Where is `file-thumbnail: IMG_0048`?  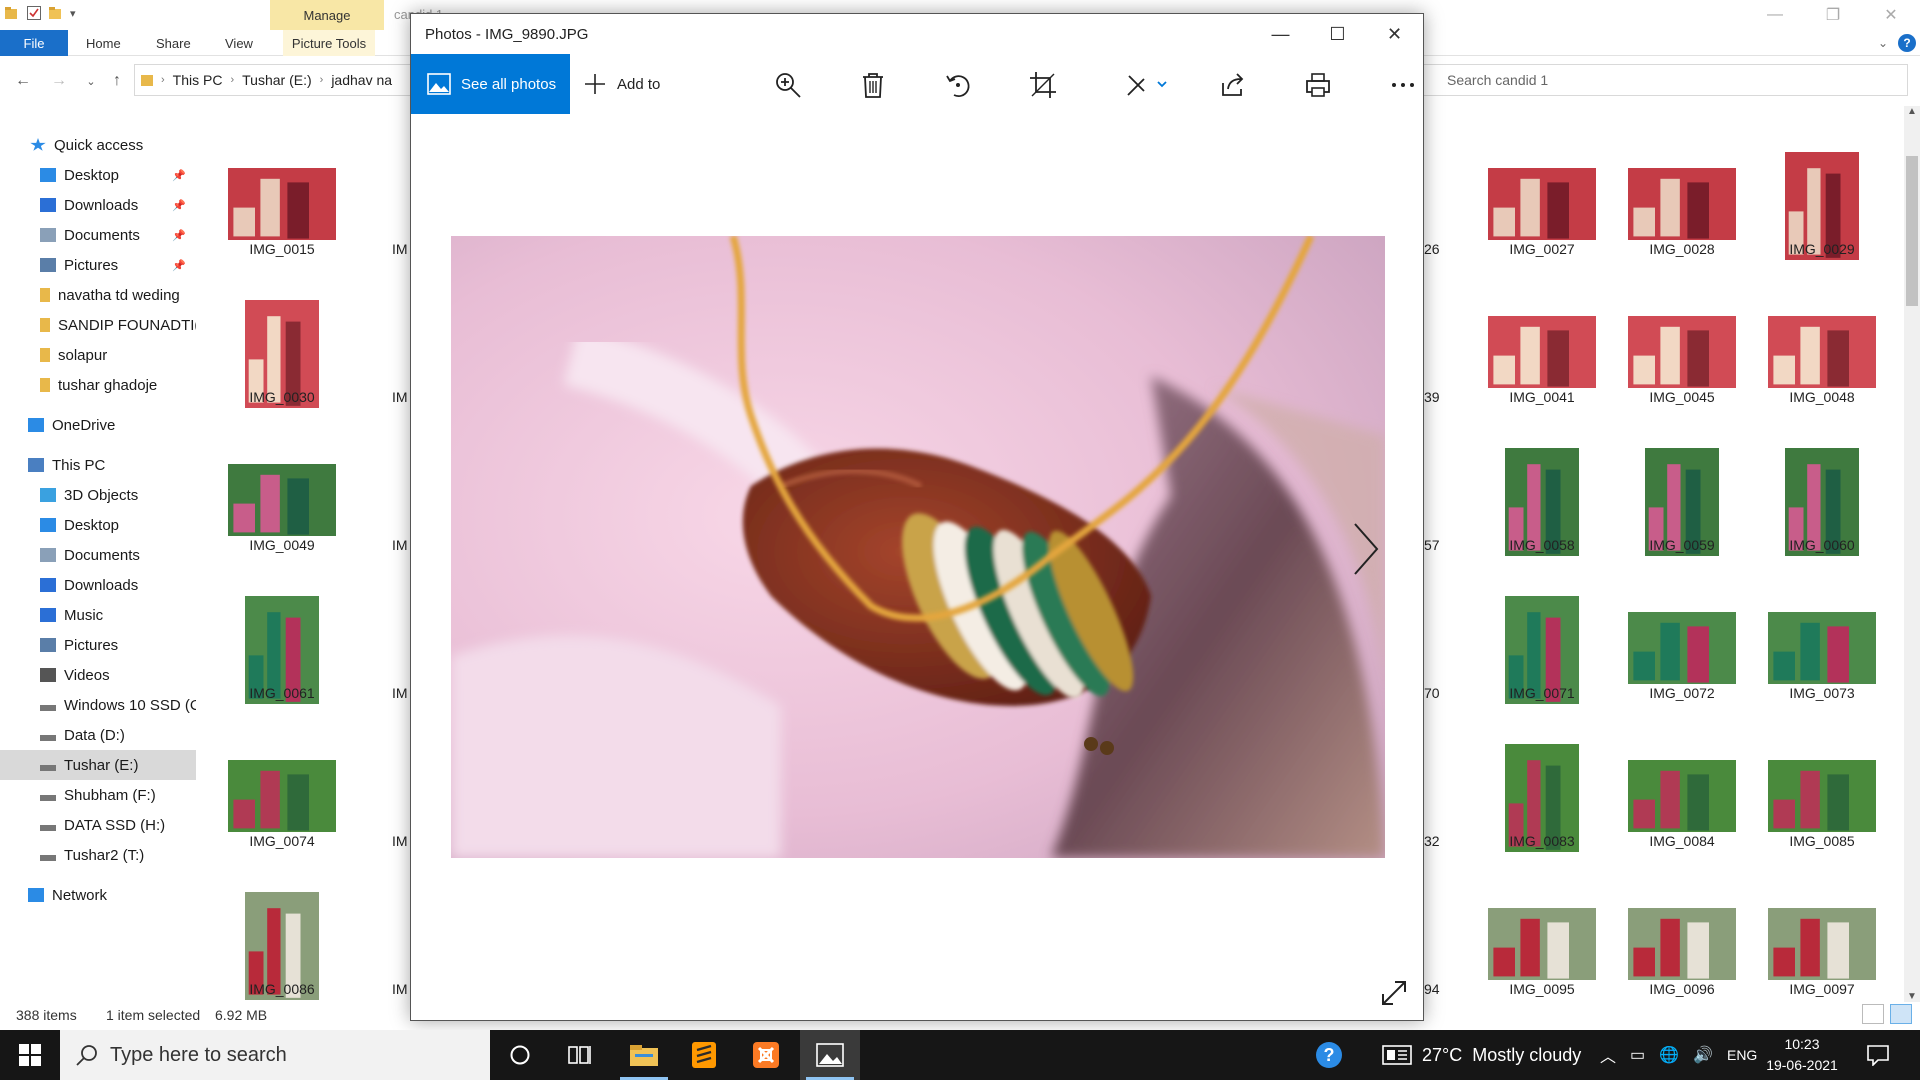
file-thumbnail: IMG_0048 is located at coordinates (1822, 371).